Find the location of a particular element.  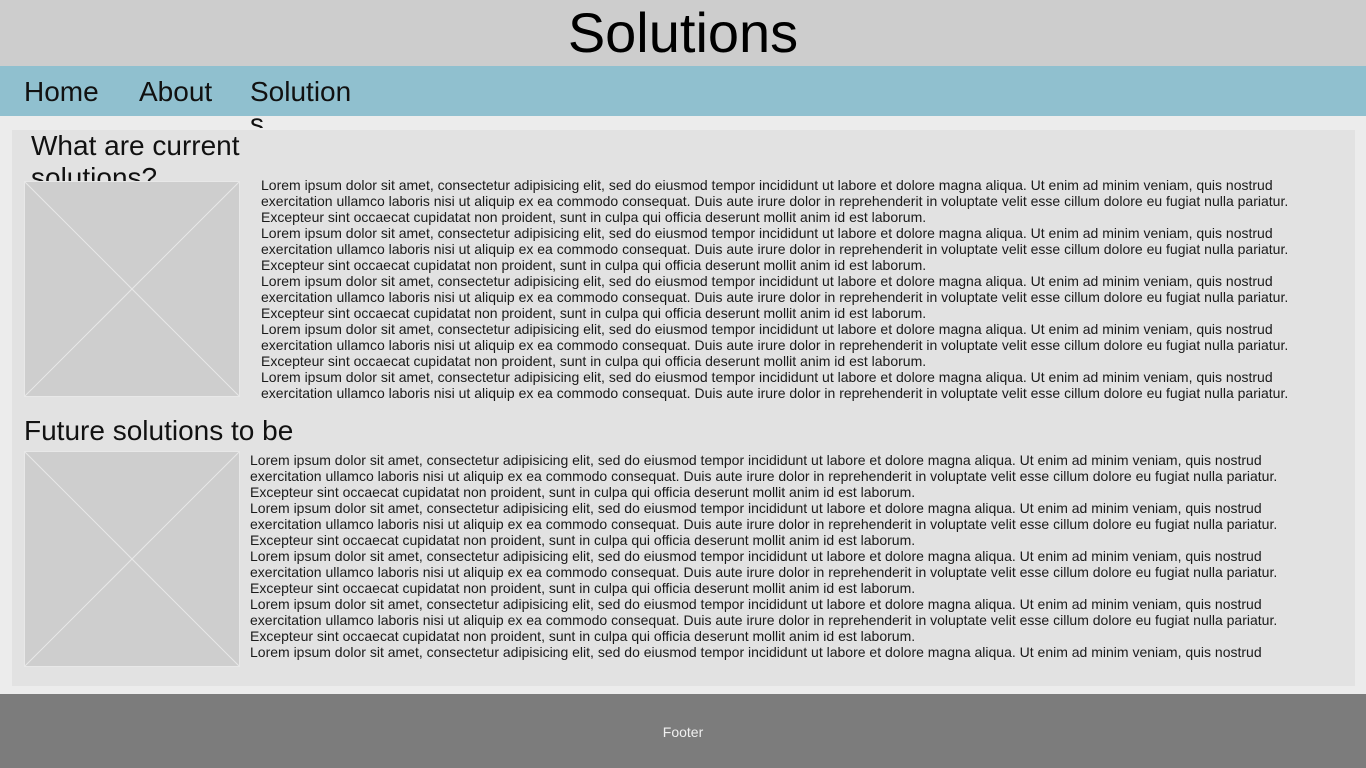

nav-link-about: About is located at coordinates (175, 92).